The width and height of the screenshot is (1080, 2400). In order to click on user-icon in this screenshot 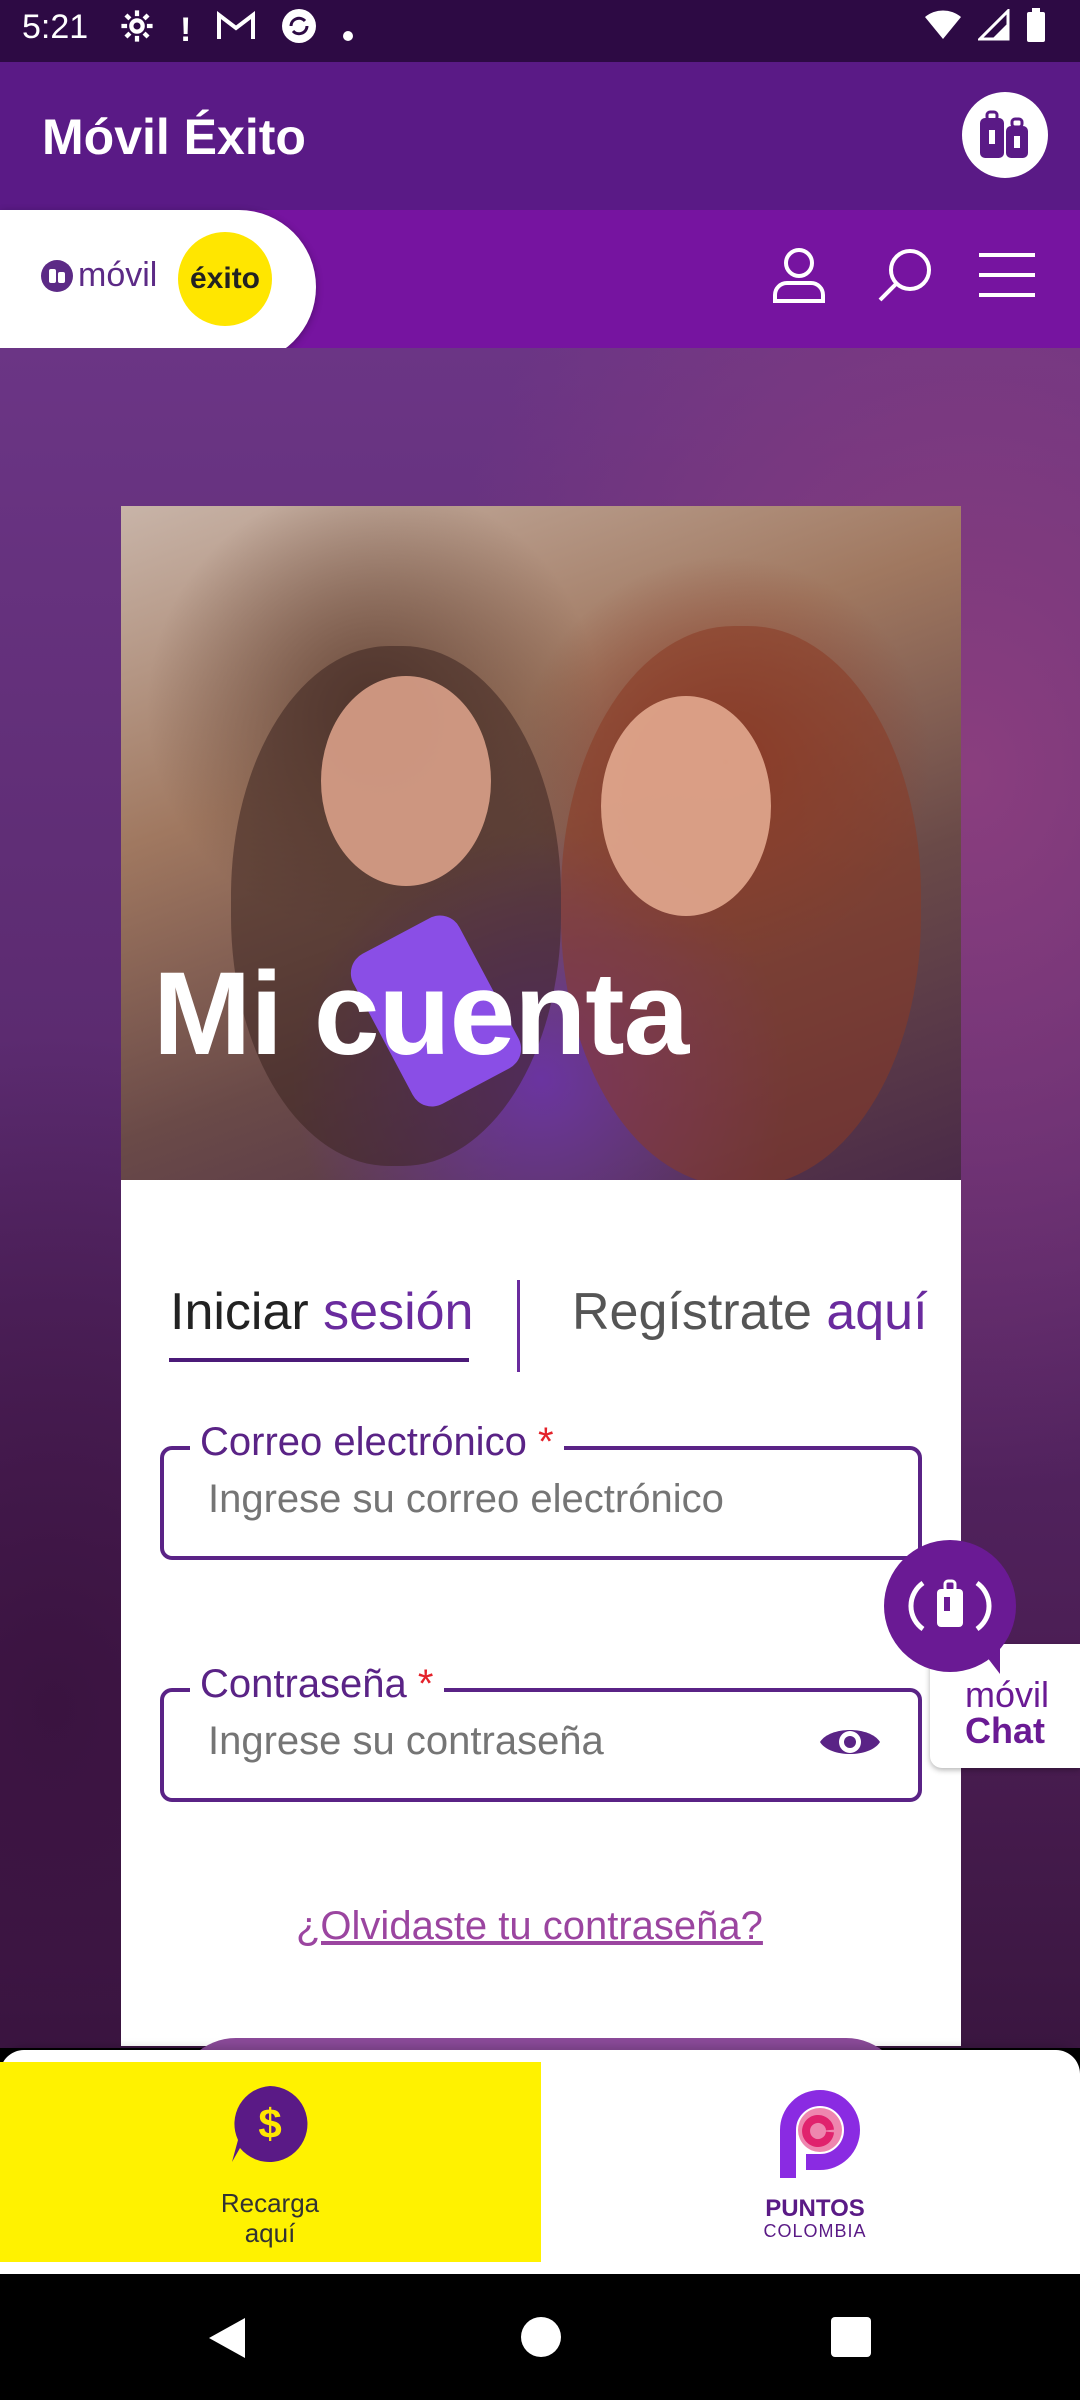, I will do `click(799, 275)`.